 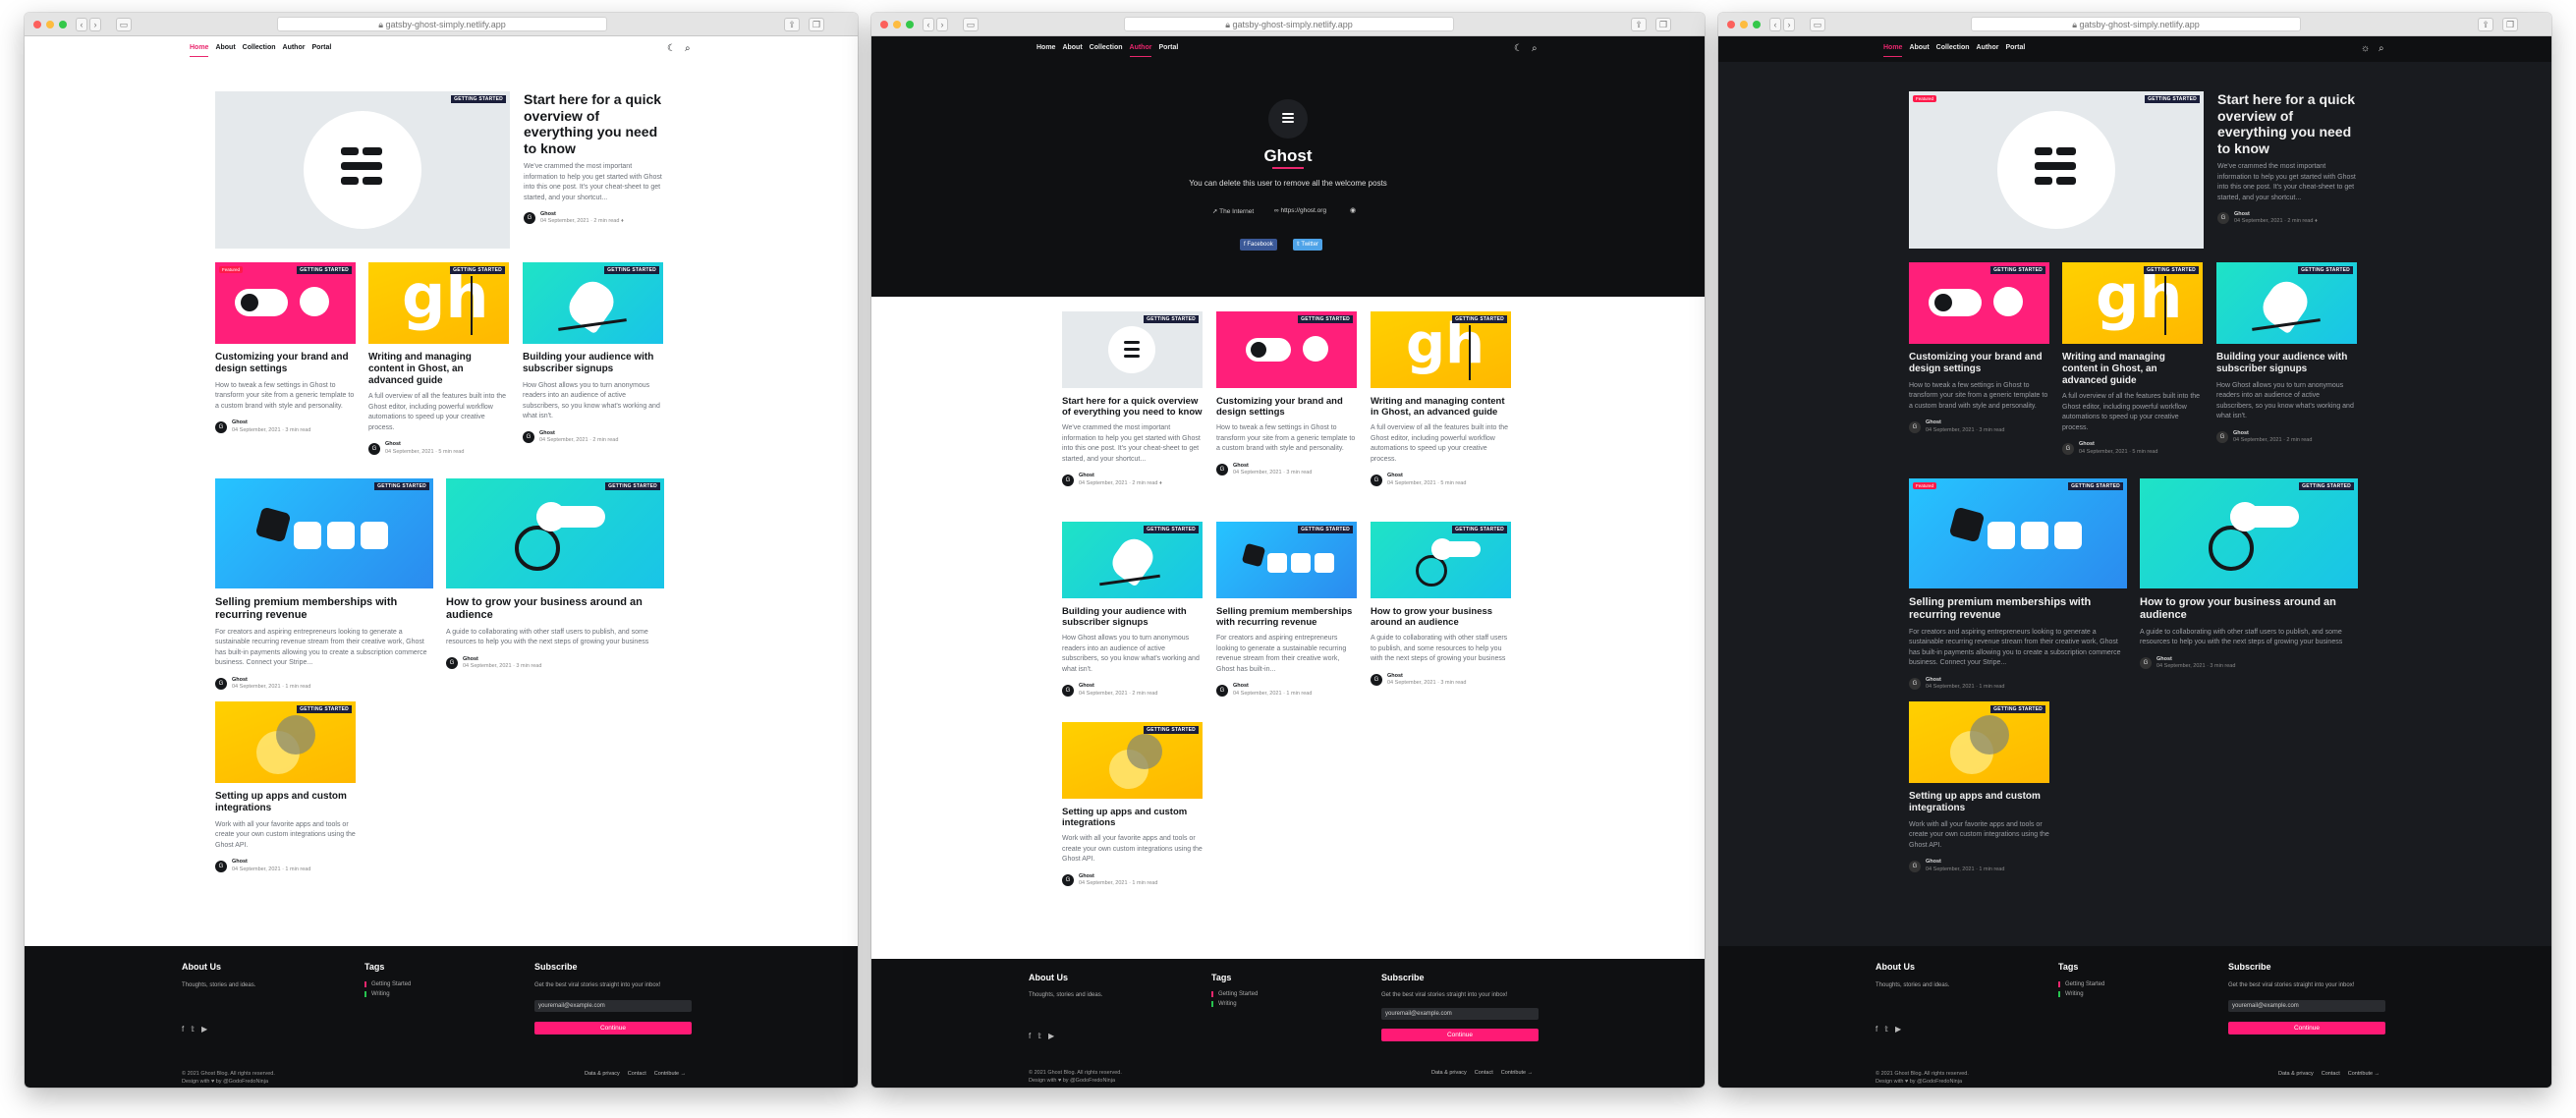 I want to click on nav-collection: Collection, so click(x=1953, y=47).